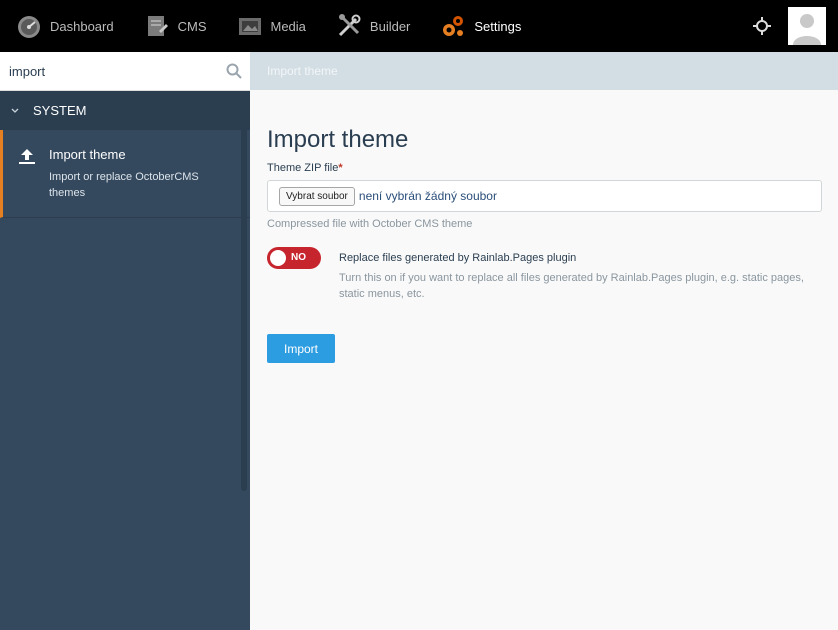 The width and height of the screenshot is (838, 630). I want to click on nav-item-cms: CMS, so click(167, 26).